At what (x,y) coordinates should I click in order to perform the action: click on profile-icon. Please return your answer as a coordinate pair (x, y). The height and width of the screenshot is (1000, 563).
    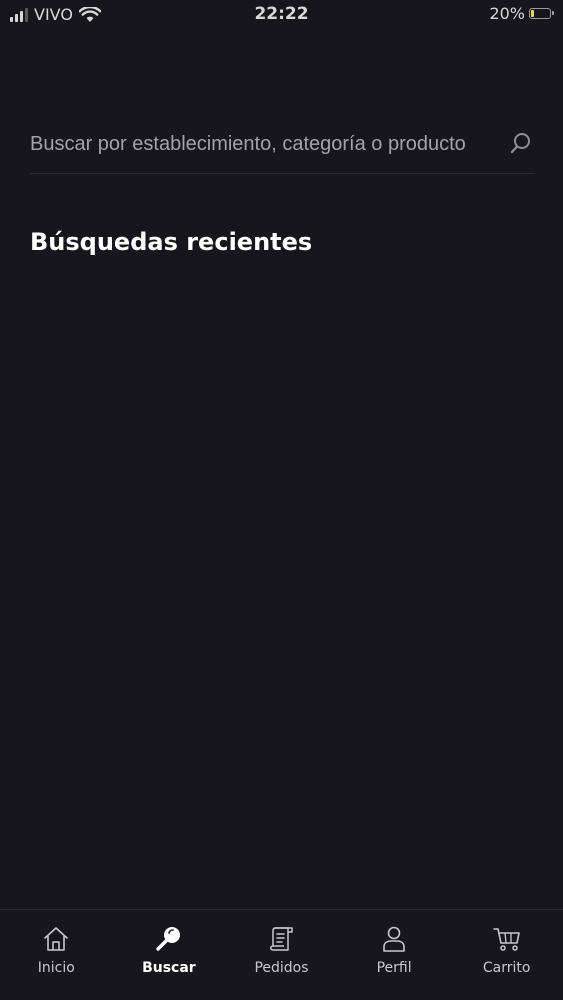
    Looking at the image, I should click on (394, 939).